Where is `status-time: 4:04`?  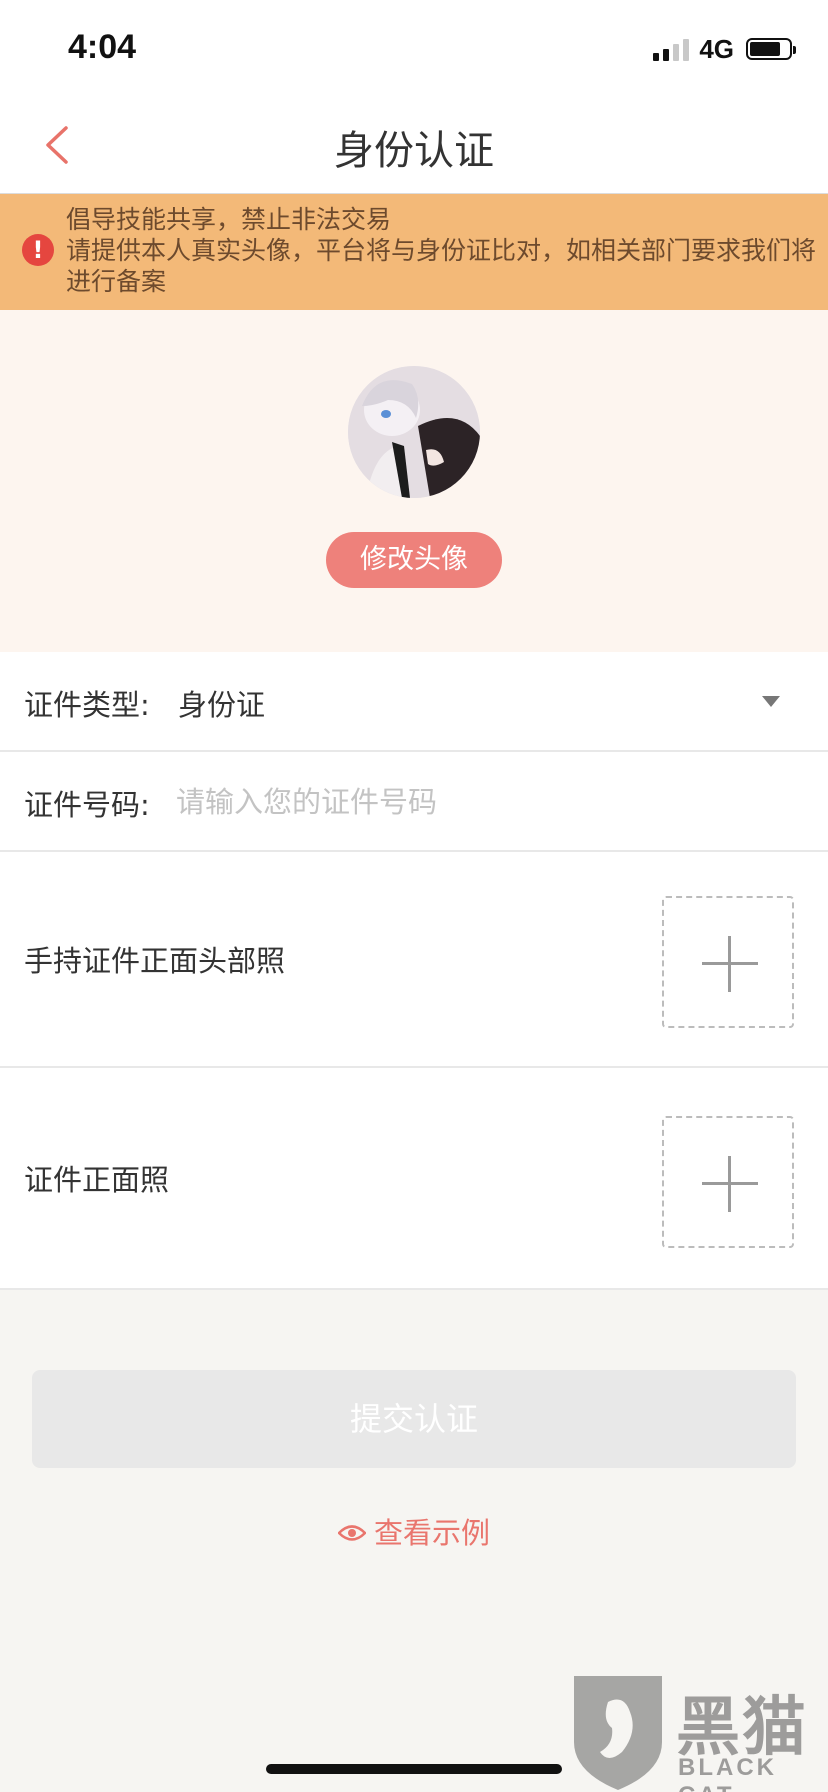
status-time: 4:04 is located at coordinates (102, 47).